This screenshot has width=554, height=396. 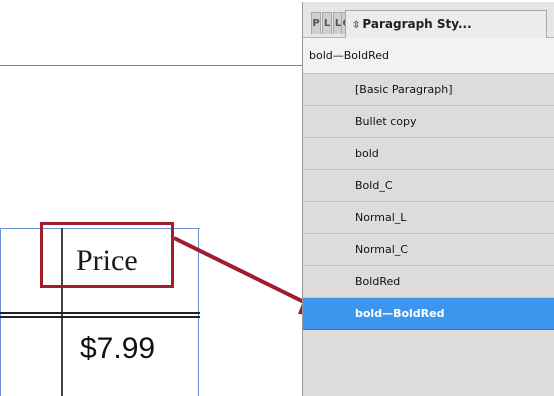 What do you see at coordinates (428, 154) in the screenshot?
I see `style-item-bold: bold` at bounding box center [428, 154].